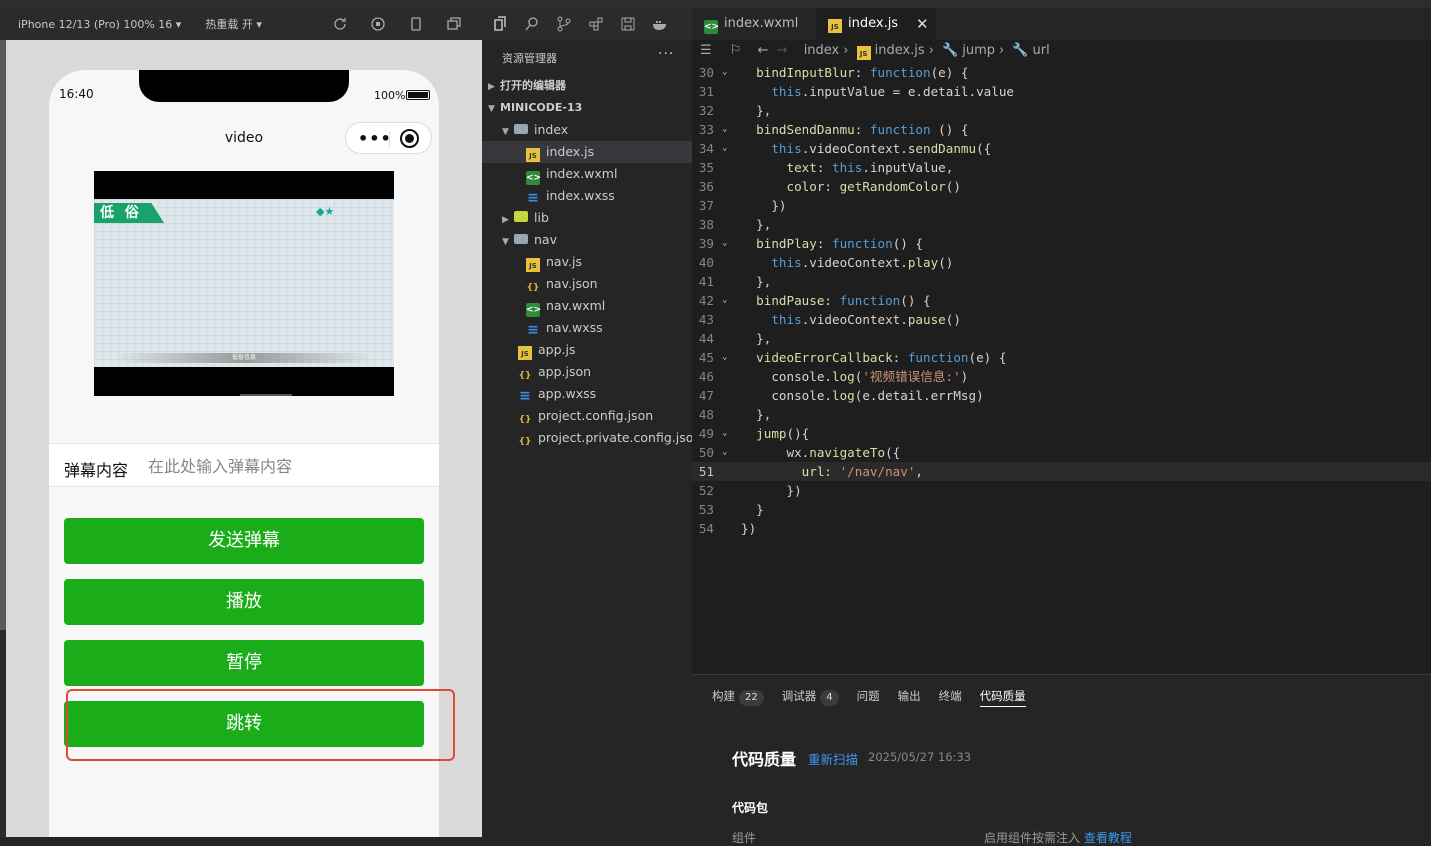 This screenshot has width=1431, height=846. I want to click on pause-button: 暂停, so click(244, 663).